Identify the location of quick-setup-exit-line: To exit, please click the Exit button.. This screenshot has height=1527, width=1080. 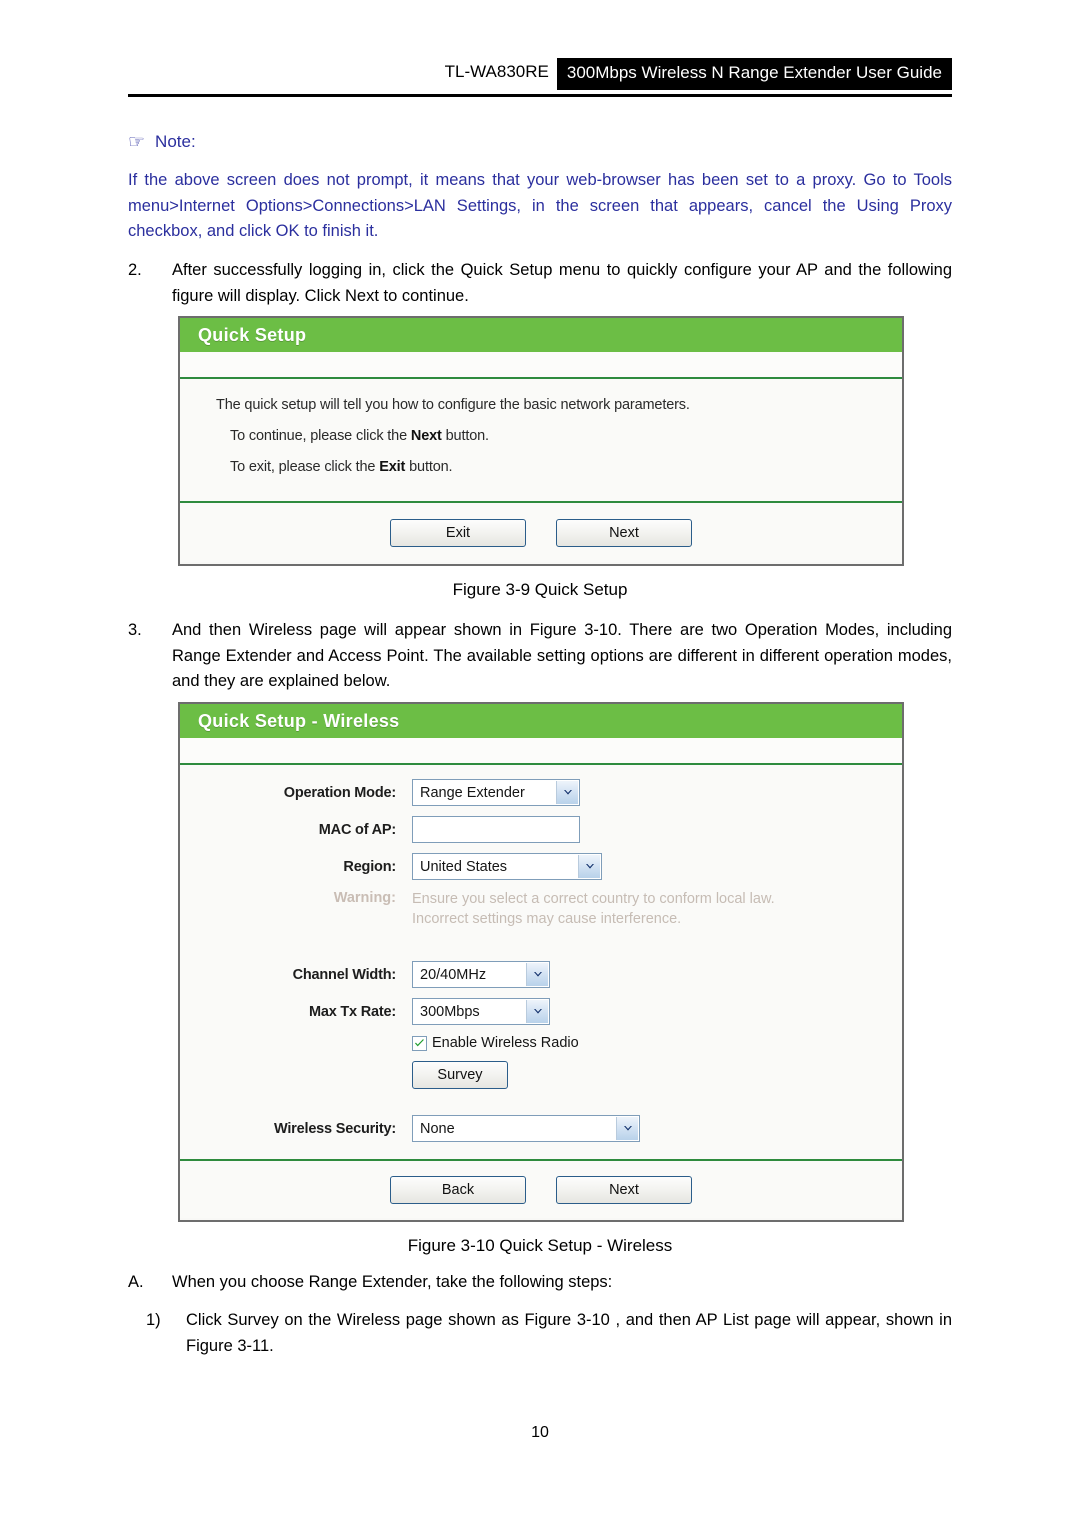
(559, 467).